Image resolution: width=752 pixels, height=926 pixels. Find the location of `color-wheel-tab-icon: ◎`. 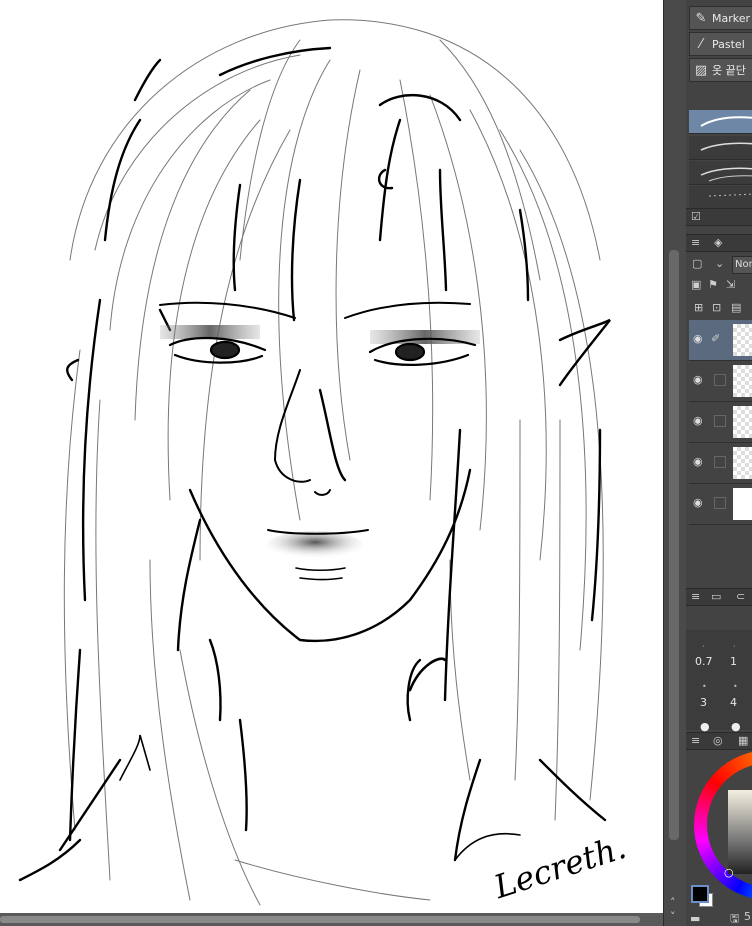

color-wheel-tab-icon: ◎ is located at coordinates (718, 740).